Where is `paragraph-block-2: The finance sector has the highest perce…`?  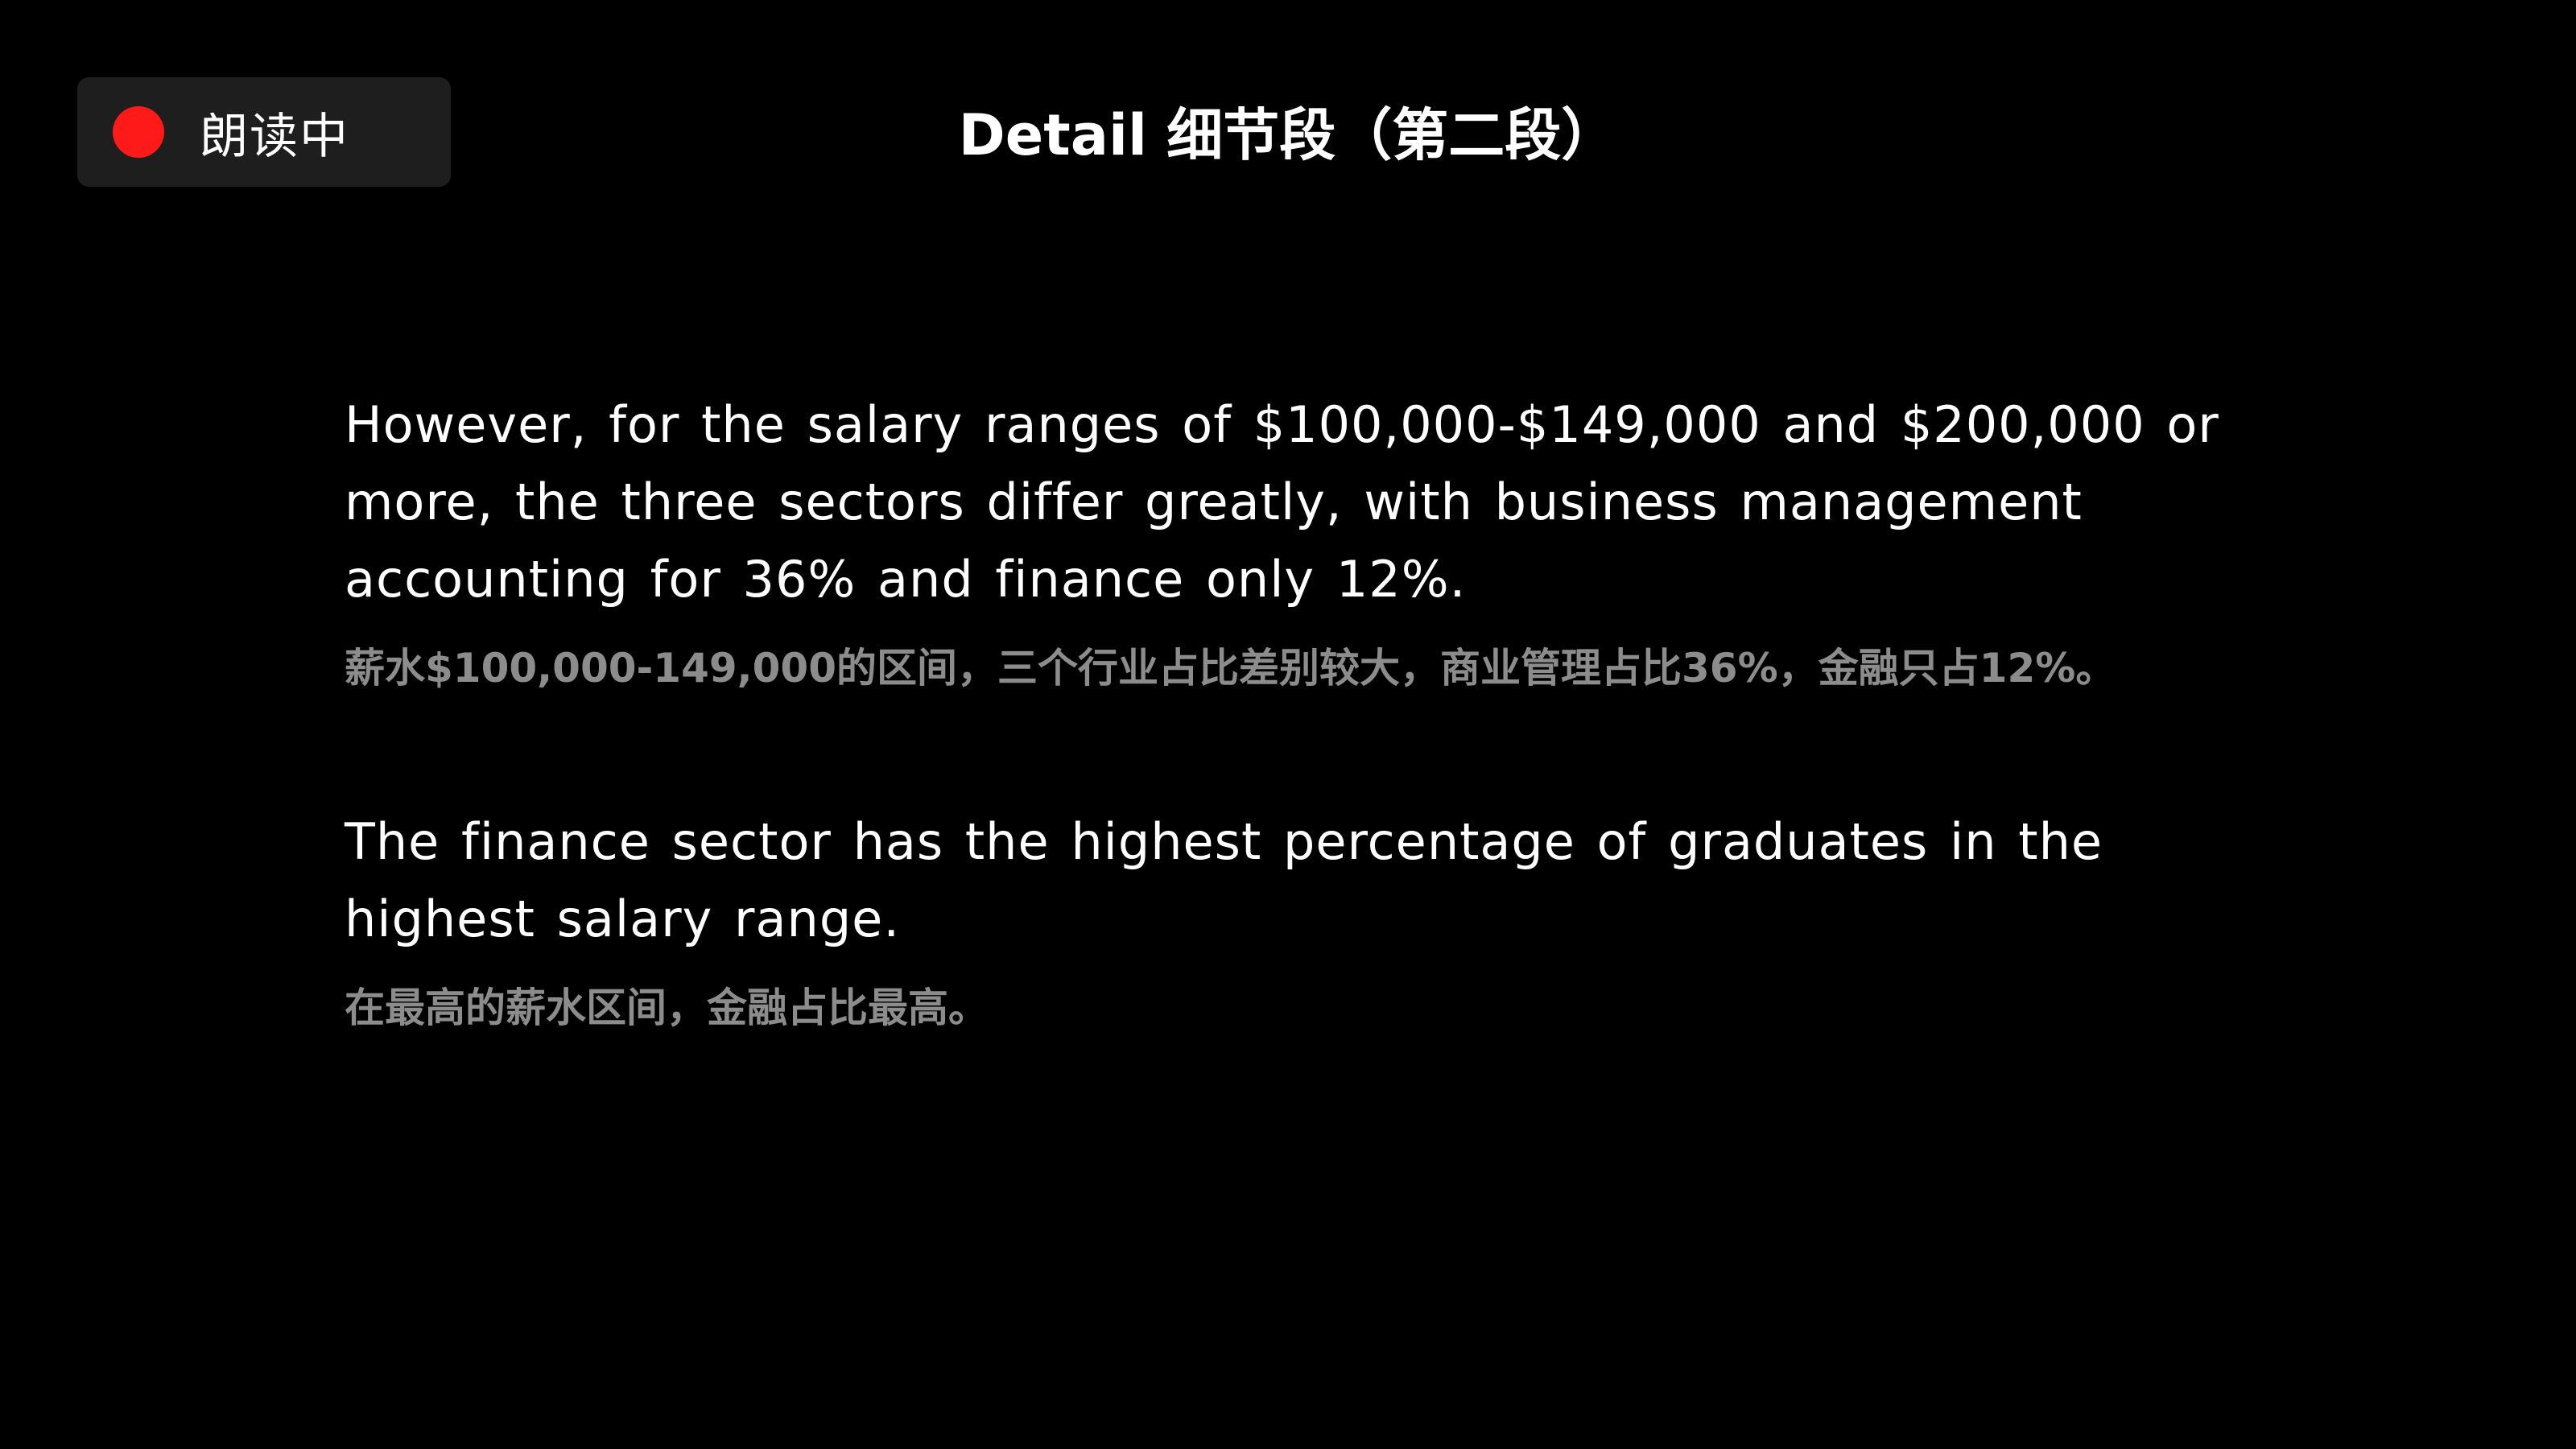
paragraph-block-2: The finance sector has the highest perce… is located at coordinates (1302, 920).